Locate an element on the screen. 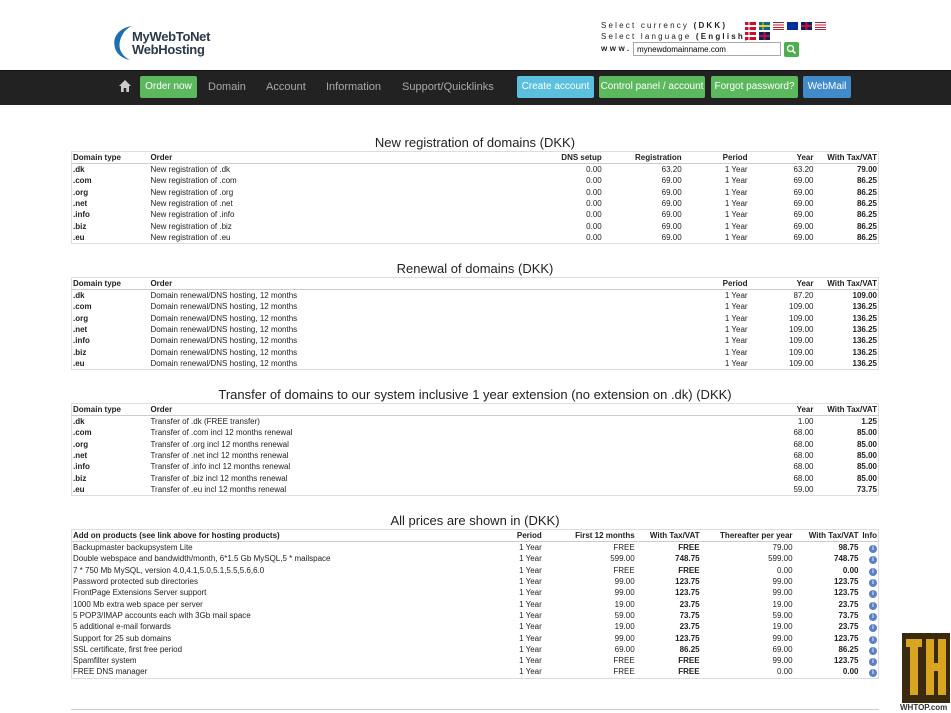  nav-information: Information is located at coordinates (353, 87).